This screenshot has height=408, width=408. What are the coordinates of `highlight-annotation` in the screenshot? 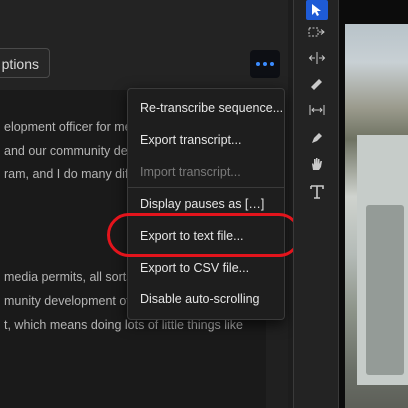 It's located at (204, 235).